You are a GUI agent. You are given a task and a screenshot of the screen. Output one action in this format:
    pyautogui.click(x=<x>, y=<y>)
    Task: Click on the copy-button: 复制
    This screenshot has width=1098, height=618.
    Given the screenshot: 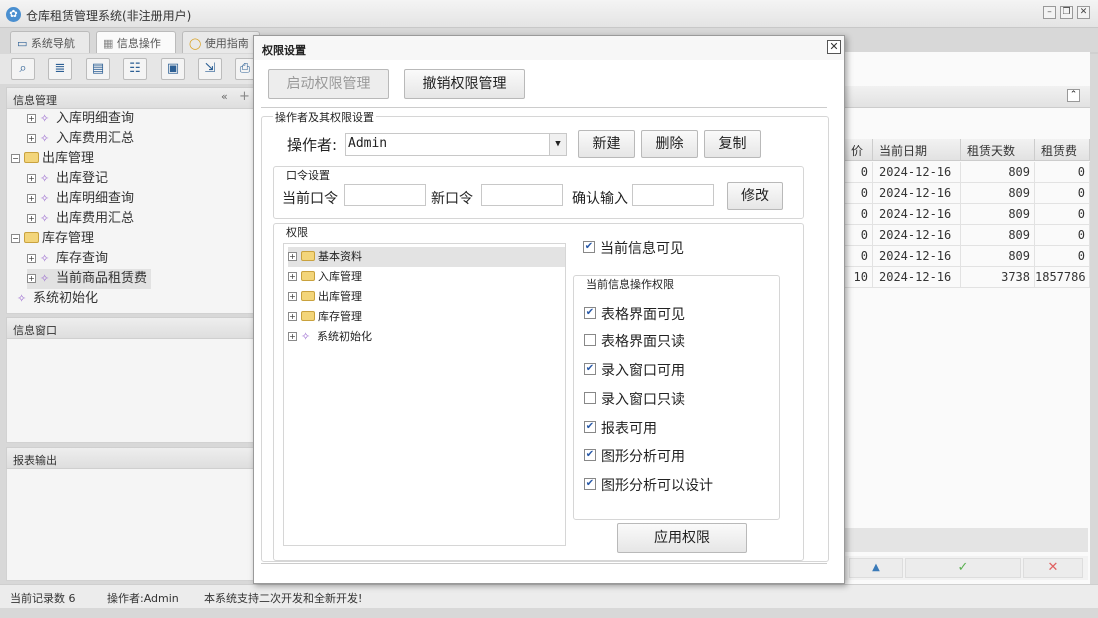 What is the action you would take?
    pyautogui.click(x=732, y=144)
    